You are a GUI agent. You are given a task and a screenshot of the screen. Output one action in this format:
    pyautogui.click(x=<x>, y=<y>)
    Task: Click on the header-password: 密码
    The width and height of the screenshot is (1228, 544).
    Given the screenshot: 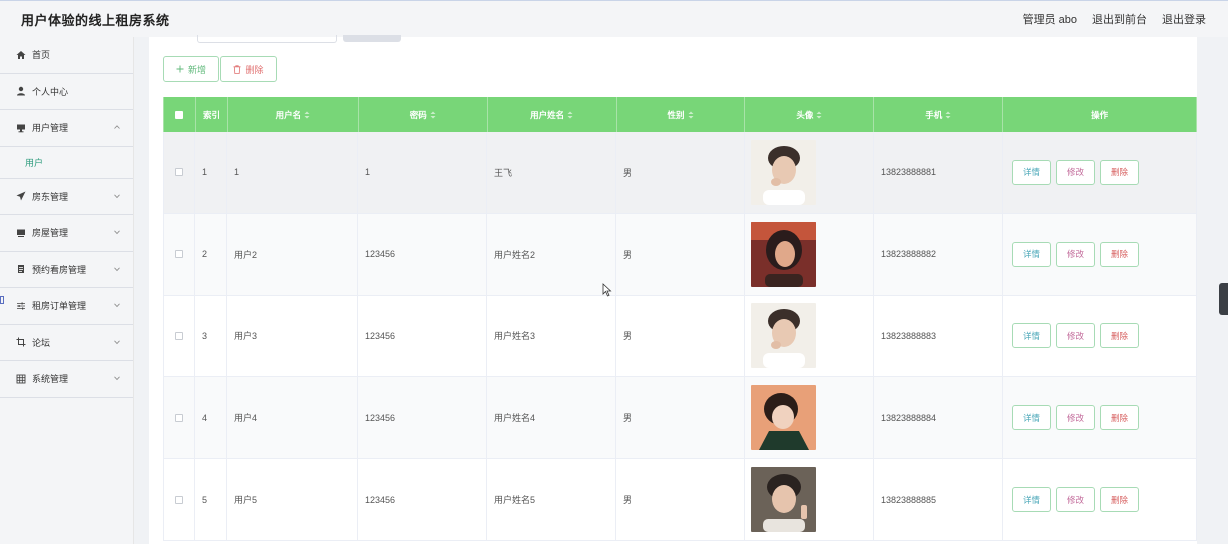 What is the action you would take?
    pyautogui.click(x=423, y=114)
    